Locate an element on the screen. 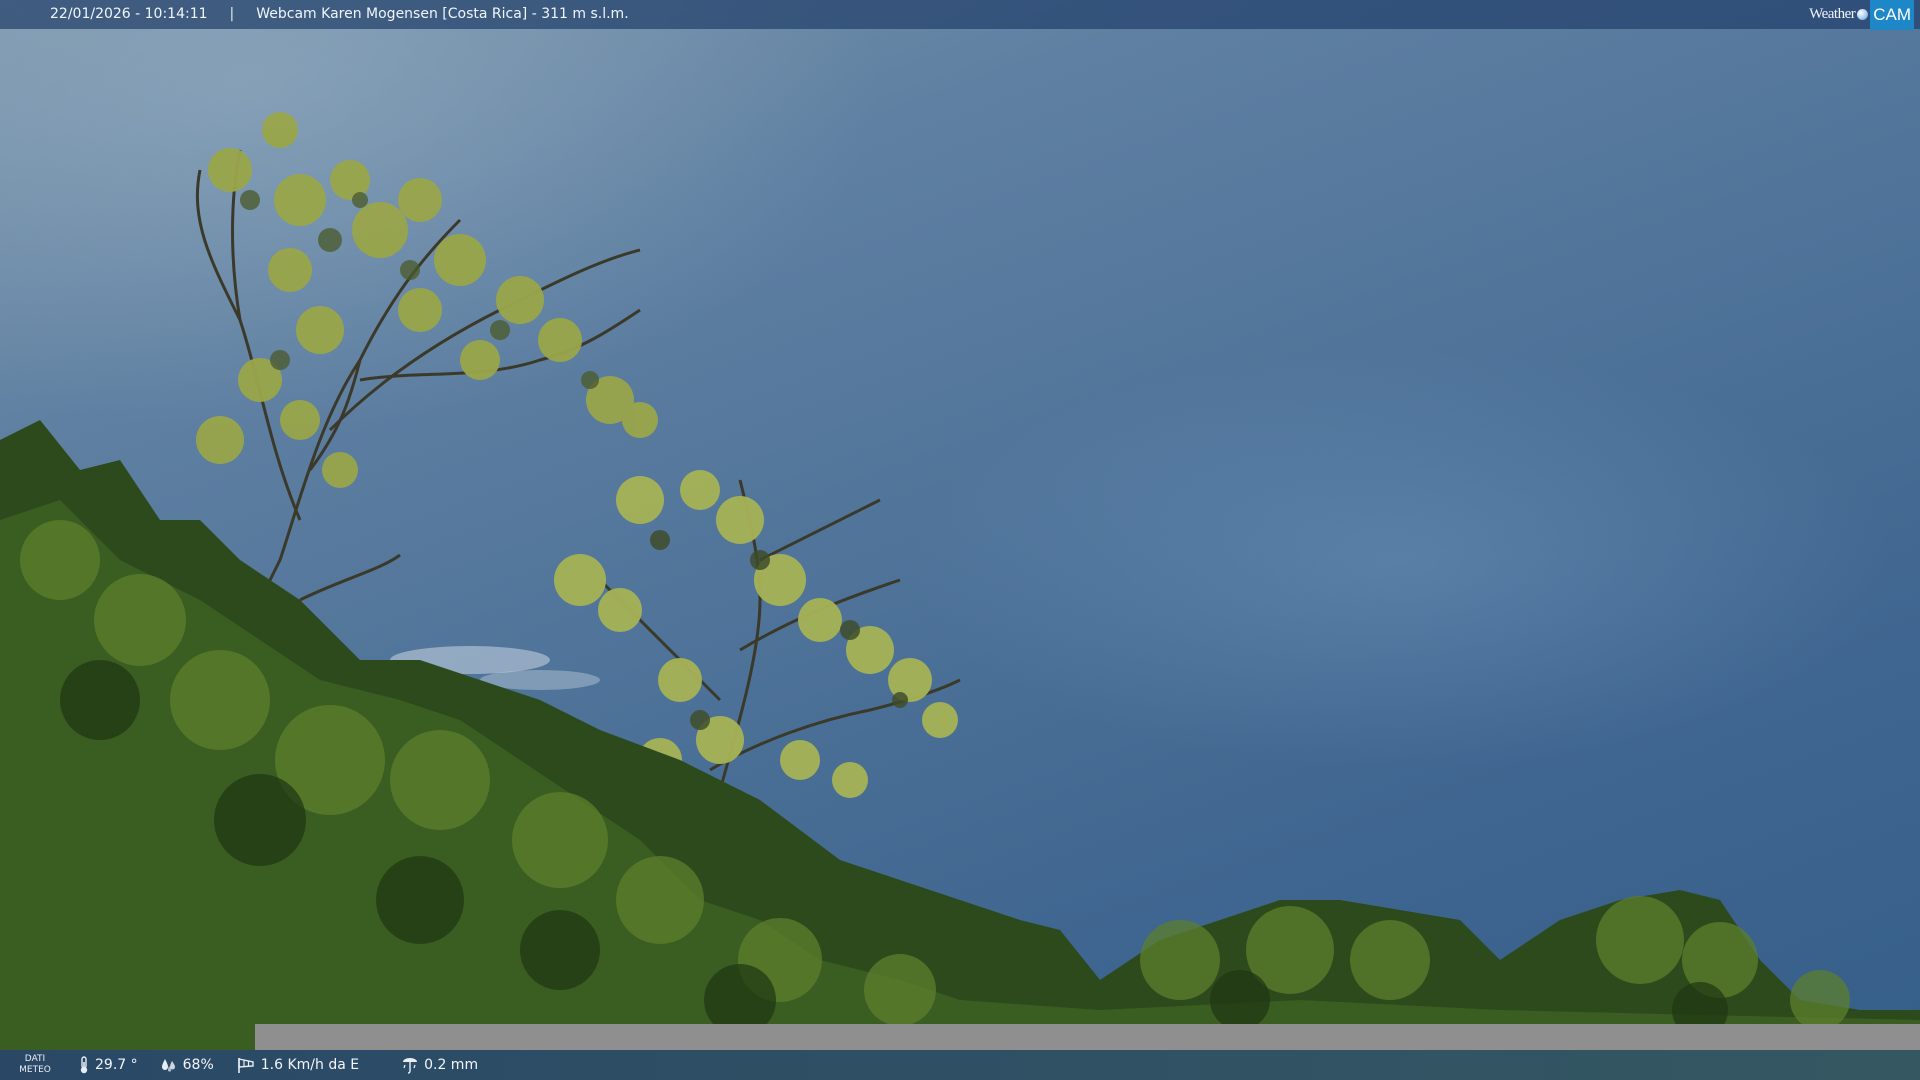 This screenshot has height=1080, width=1920. temperature-reading: 29.7 ° is located at coordinates (108, 1065).